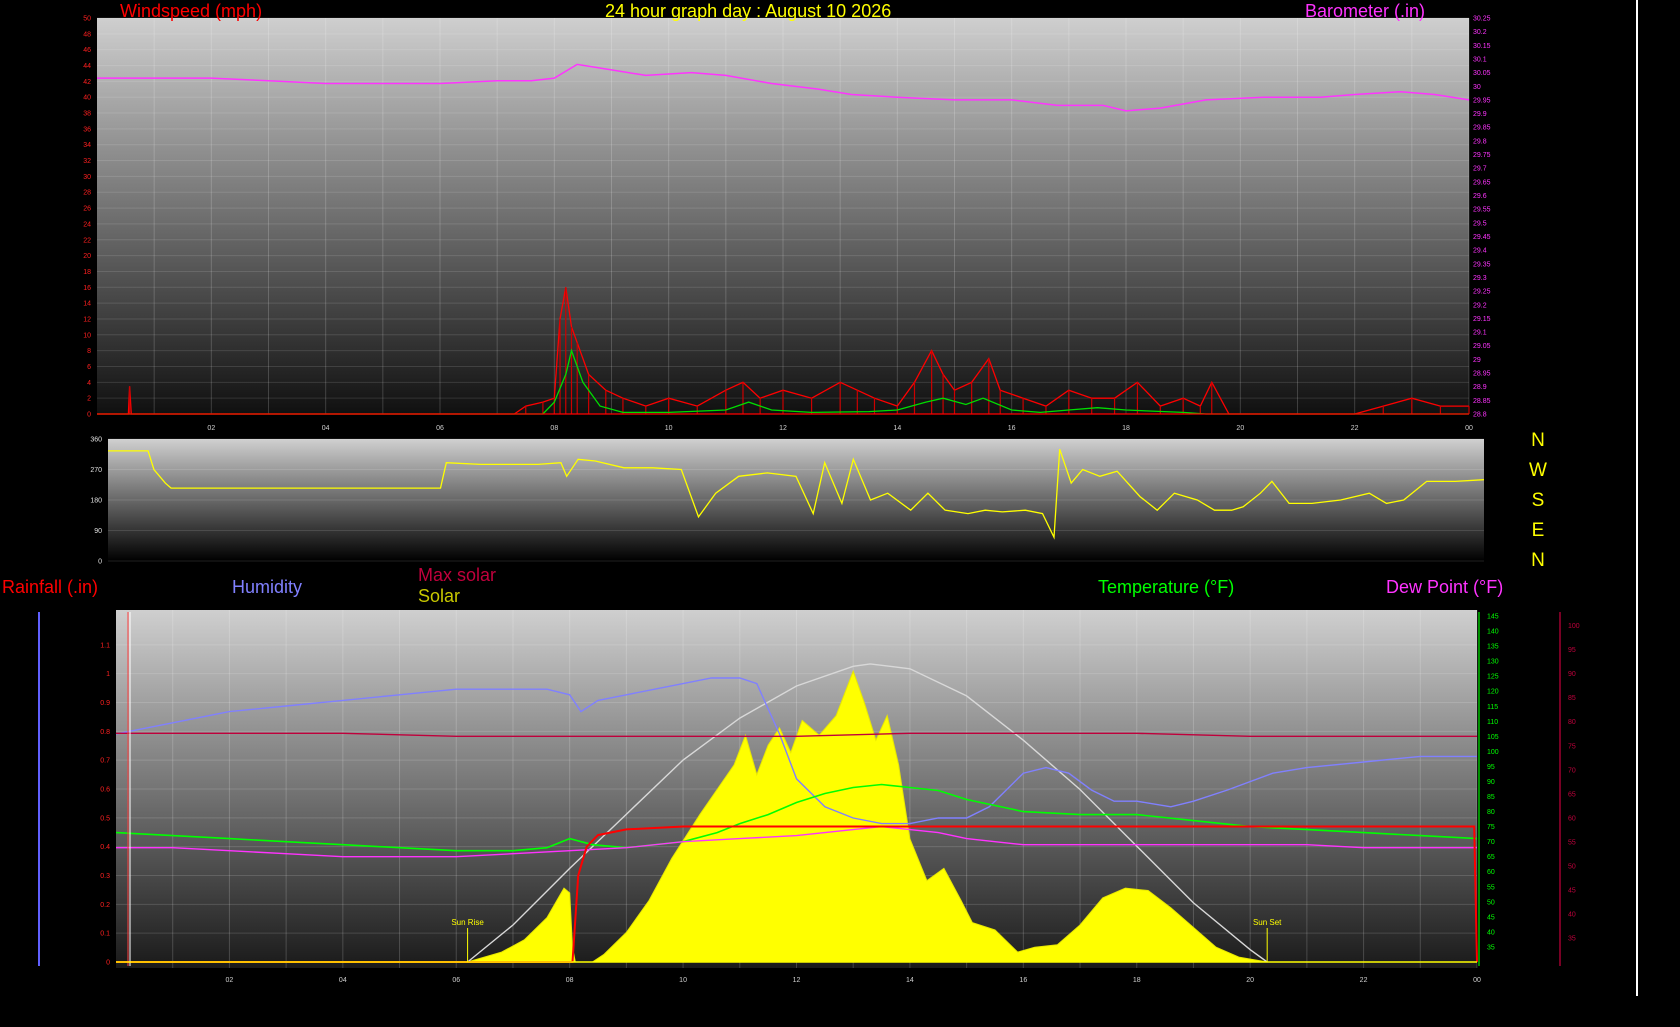 Image resolution: width=1680 pixels, height=1027 pixels. Describe the element at coordinates (1491, 842) in the screenshot. I see `temperature-y-tick-label: 70` at that location.